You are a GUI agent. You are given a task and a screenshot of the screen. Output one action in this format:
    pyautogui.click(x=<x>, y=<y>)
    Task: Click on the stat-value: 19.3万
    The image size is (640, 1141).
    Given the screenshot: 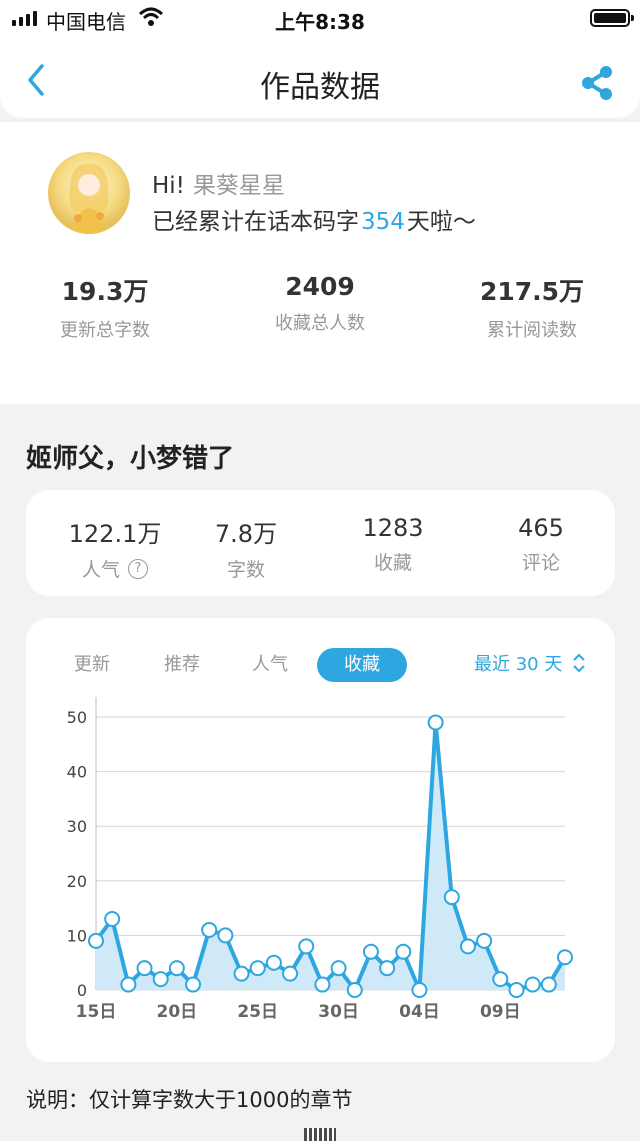 What is the action you would take?
    pyautogui.click(x=105, y=291)
    